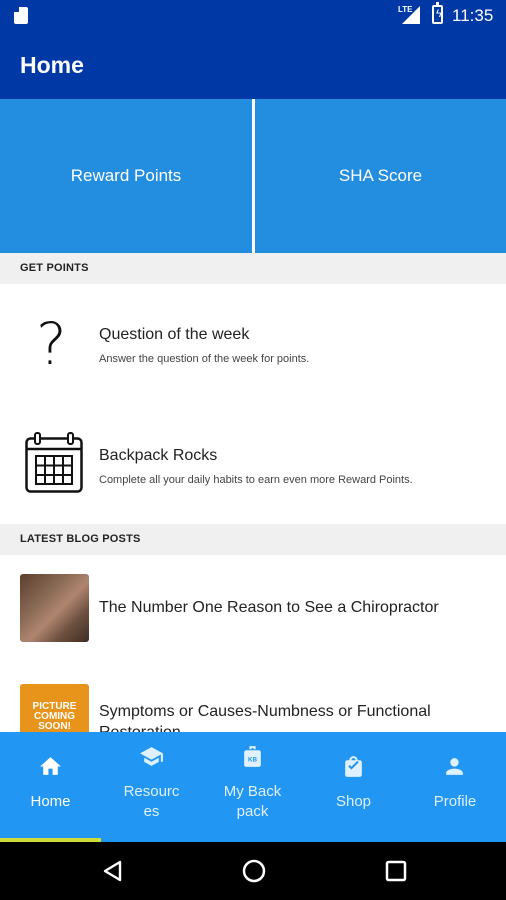  I want to click on page-title: Home, so click(52, 65).